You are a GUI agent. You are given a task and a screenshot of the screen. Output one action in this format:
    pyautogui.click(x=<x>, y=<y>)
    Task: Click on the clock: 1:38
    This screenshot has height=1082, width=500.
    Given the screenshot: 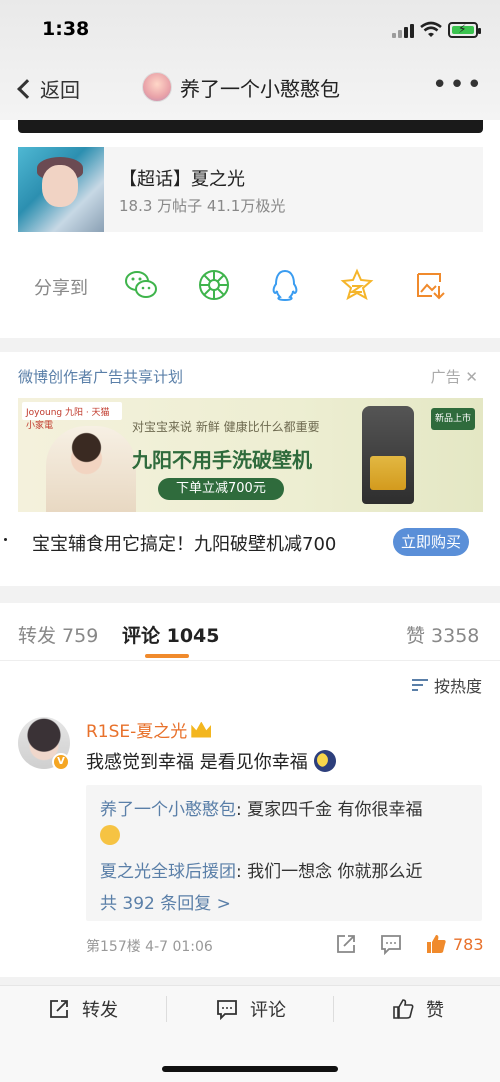 What is the action you would take?
    pyautogui.click(x=66, y=29)
    